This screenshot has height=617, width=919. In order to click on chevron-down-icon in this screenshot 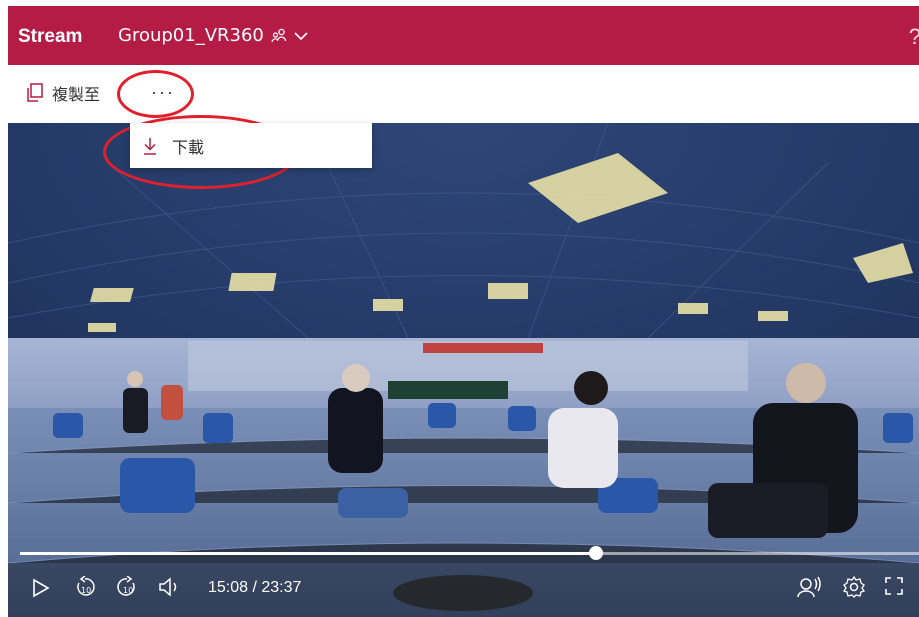, I will do `click(301, 35)`.